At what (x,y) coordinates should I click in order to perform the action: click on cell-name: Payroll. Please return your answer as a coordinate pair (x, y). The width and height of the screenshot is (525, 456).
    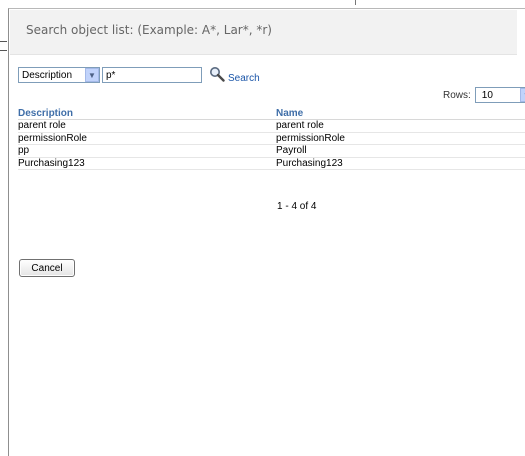
    Looking at the image, I should click on (291, 151).